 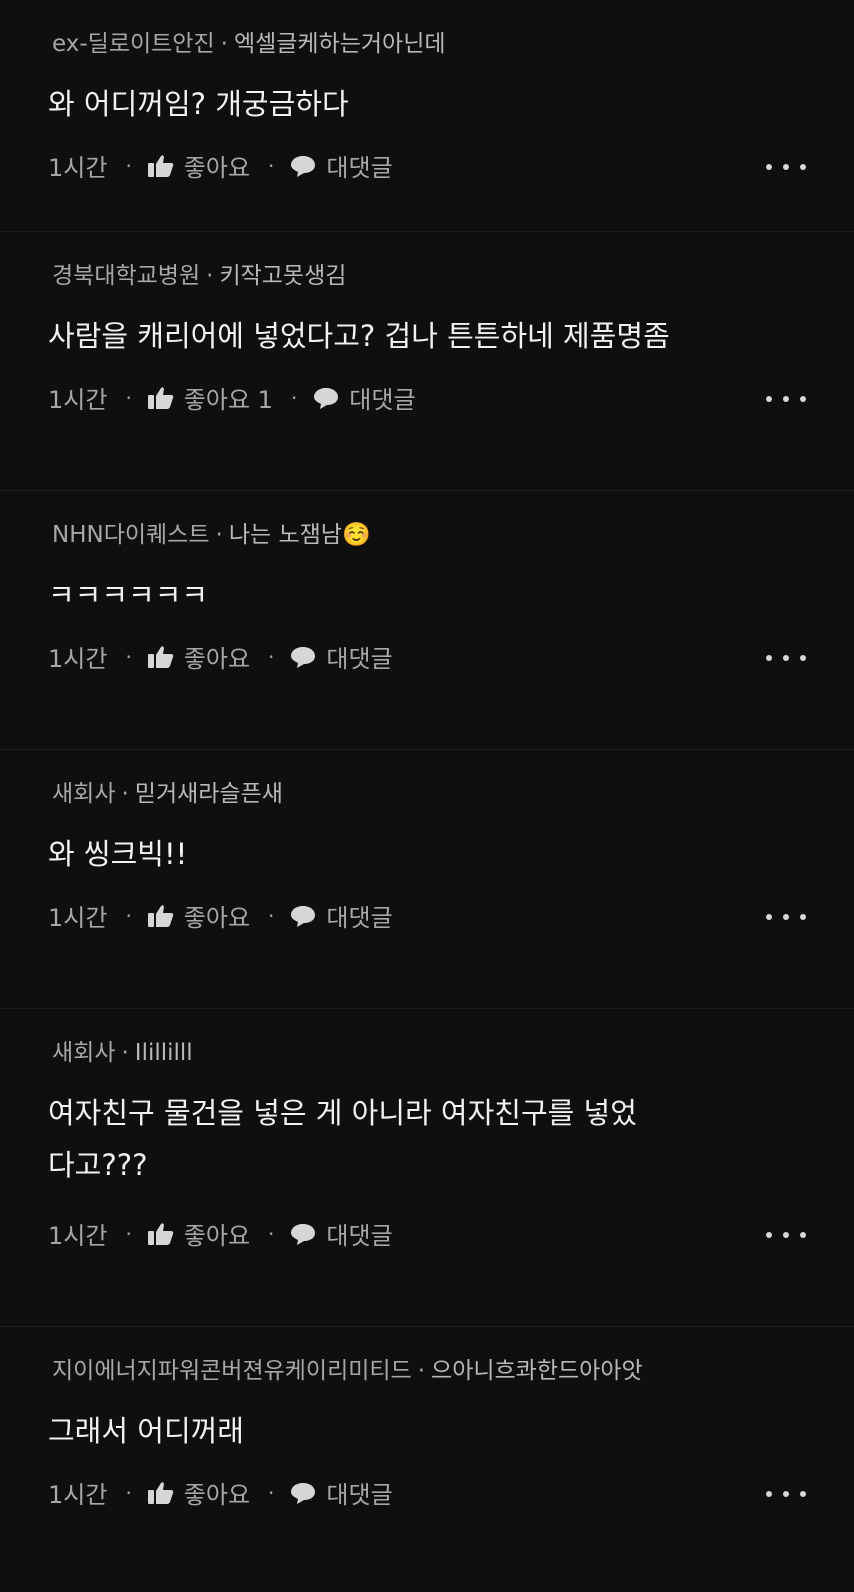 What do you see at coordinates (232, 1371) in the screenshot?
I see `author-company: 지이에너지파워콘버젼유케이리미티드` at bounding box center [232, 1371].